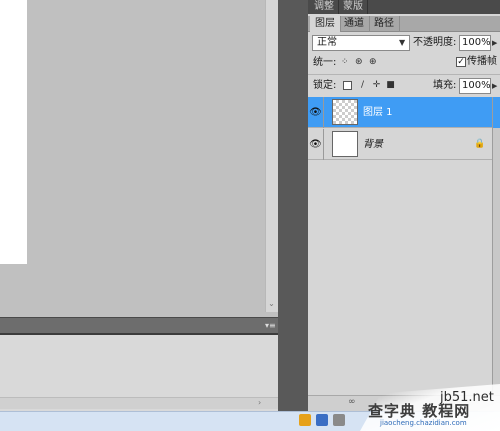 This screenshot has height=431, width=500. Describe the element at coordinates (376, 85) in the screenshot. I see `move-icon: ✛` at that location.